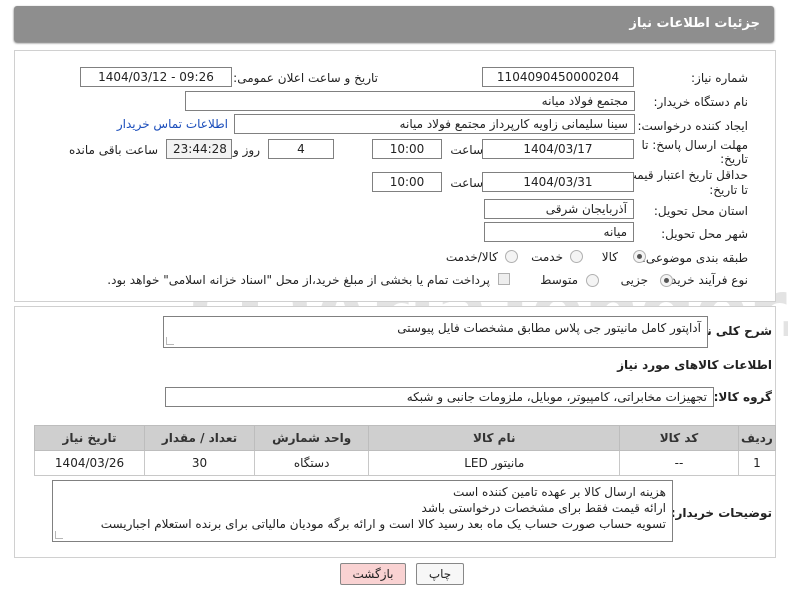 The image size is (788, 598). I want to click on validity-date-field: 1404/03/31, so click(558, 182).